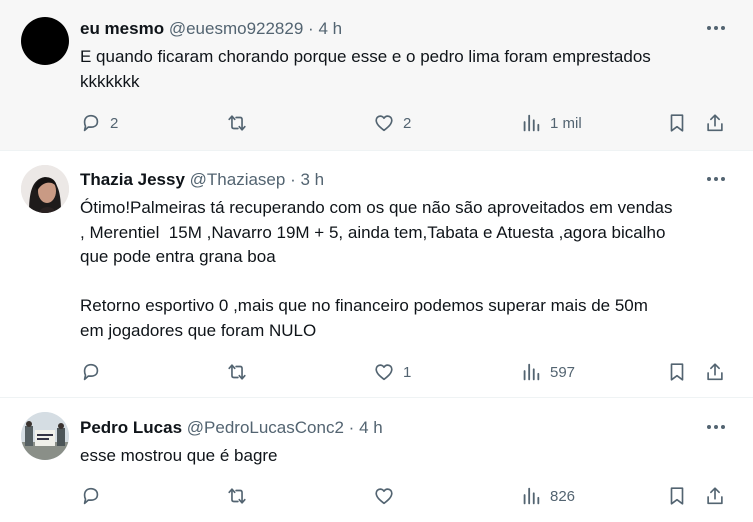 This screenshot has width=753, height=522. I want to click on reply-button: 2, so click(99, 123).